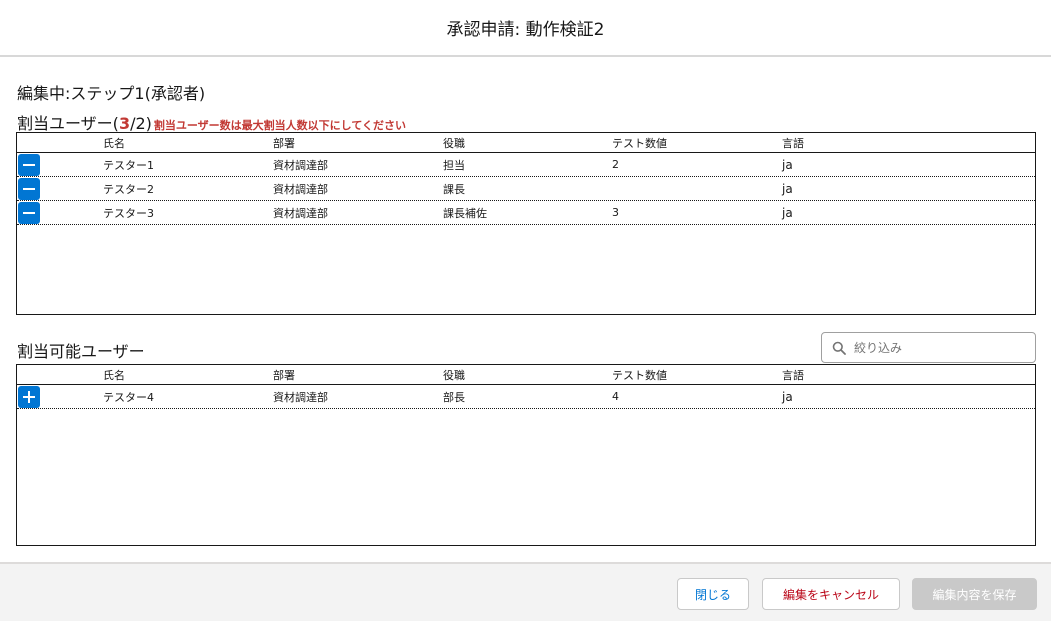 This screenshot has height=621, width=1051. What do you see at coordinates (128, 213) in the screenshot?
I see `cell-name: テスター3` at bounding box center [128, 213].